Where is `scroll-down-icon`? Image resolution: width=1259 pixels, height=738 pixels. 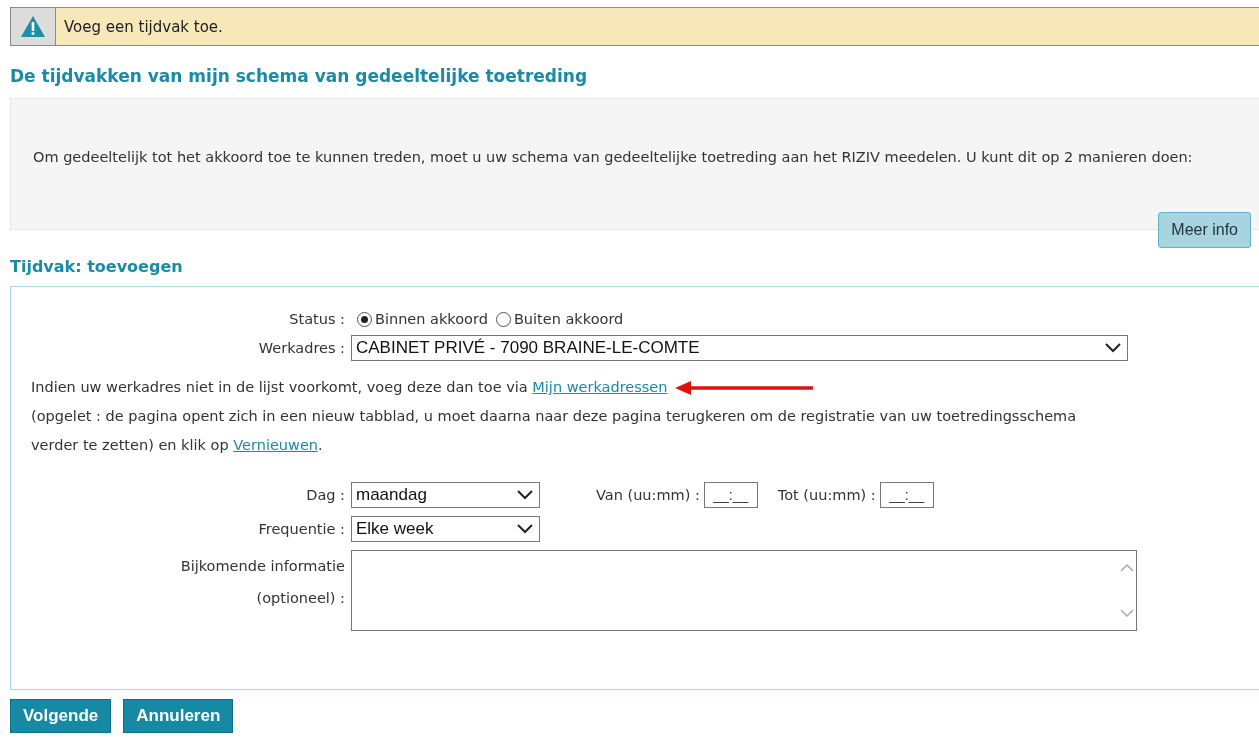 scroll-down-icon is located at coordinates (1127, 613).